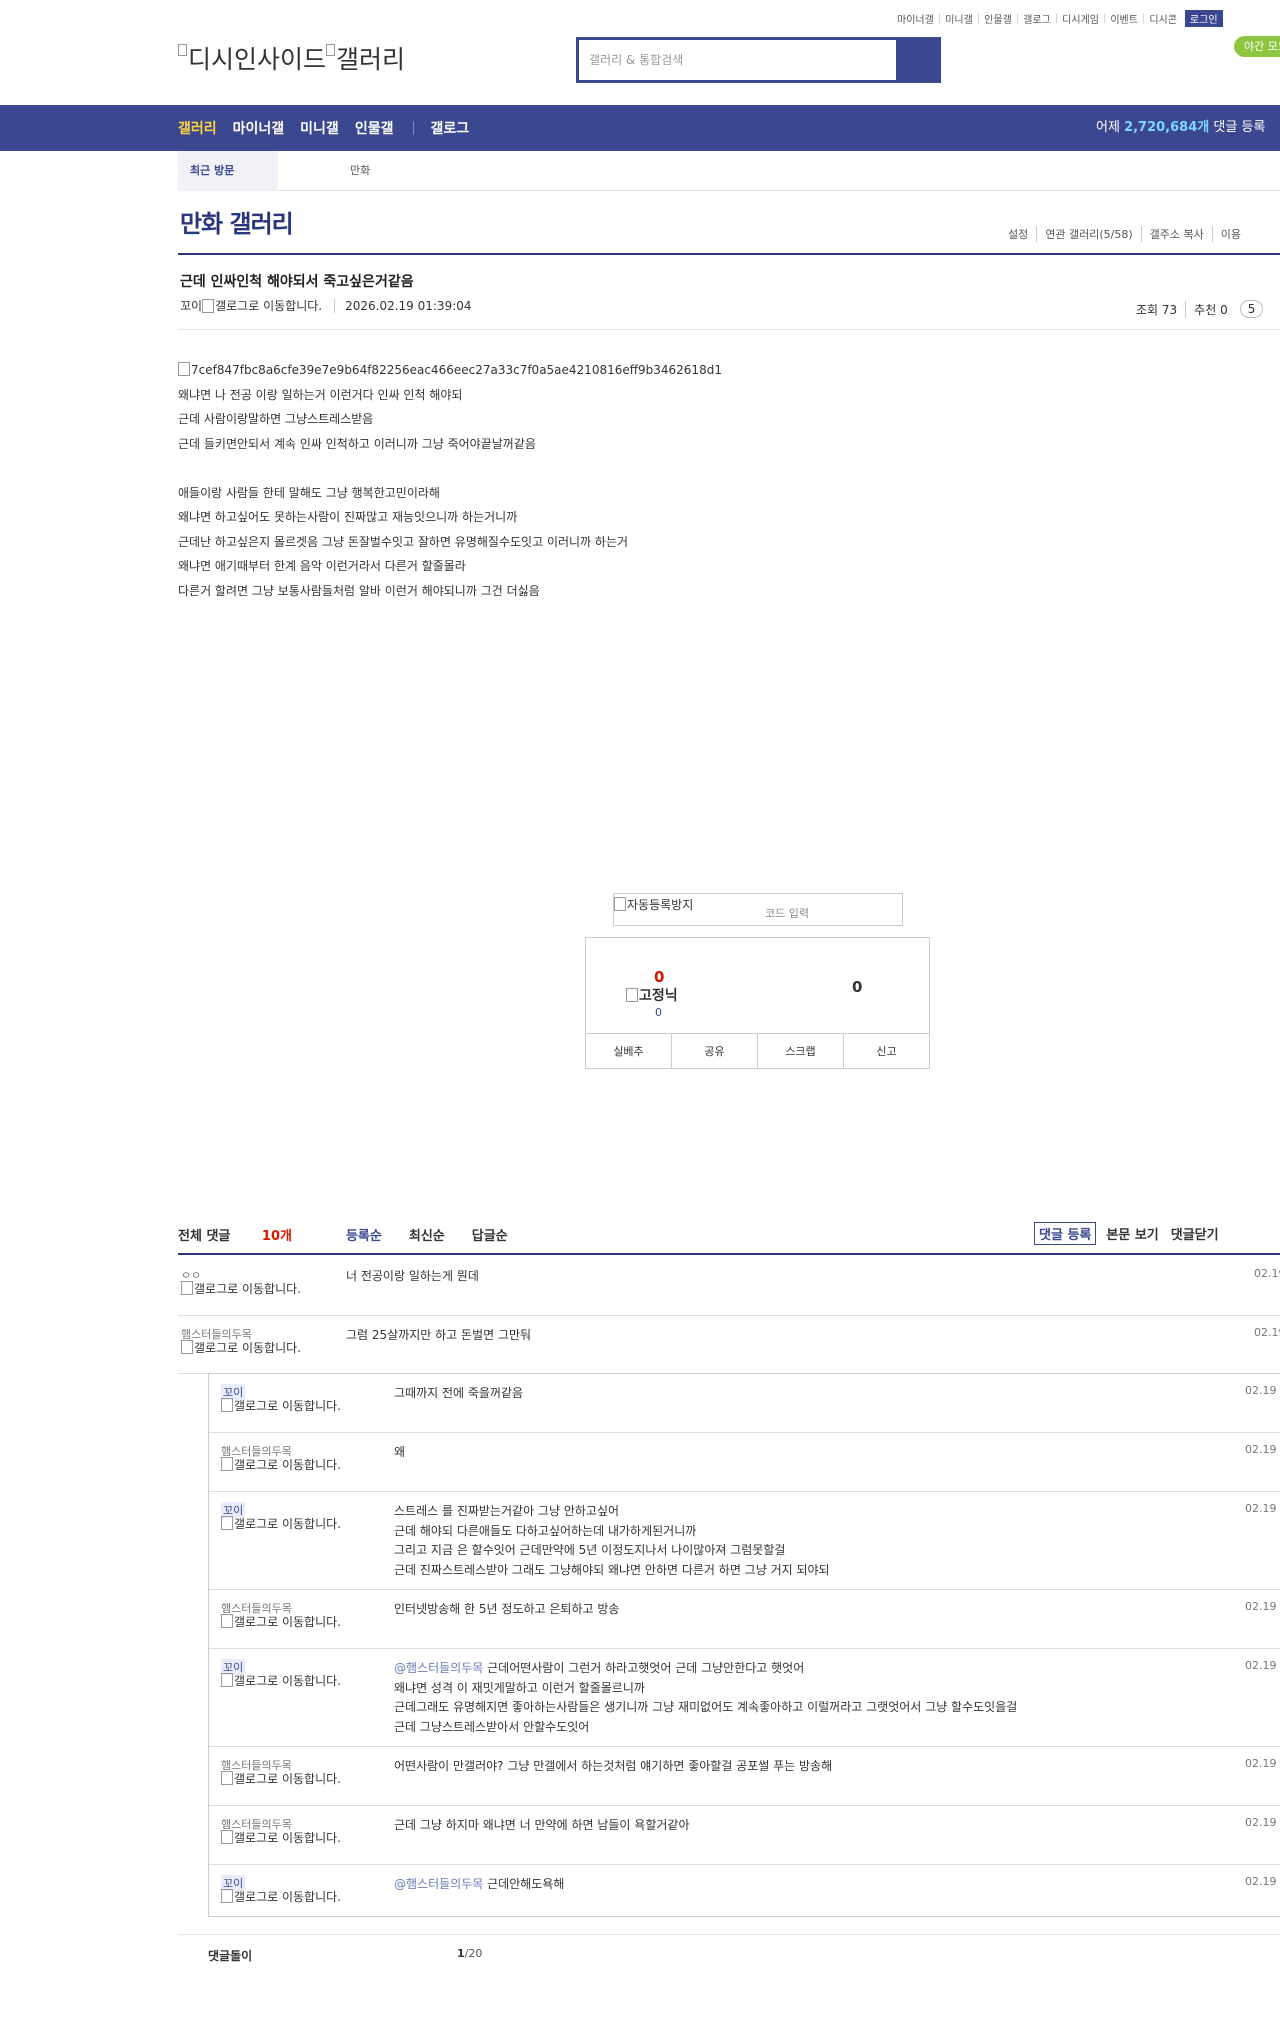 This screenshot has width=1280, height=2035. I want to click on fixed-nick-count: 0, so click(658, 1012).